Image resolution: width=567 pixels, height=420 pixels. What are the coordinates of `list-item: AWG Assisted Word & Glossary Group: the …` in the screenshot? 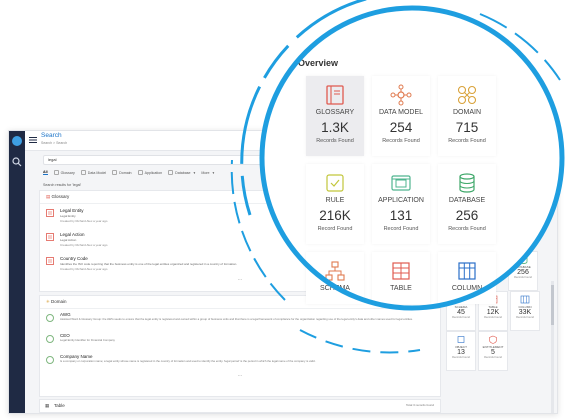 It's located at (240, 319).